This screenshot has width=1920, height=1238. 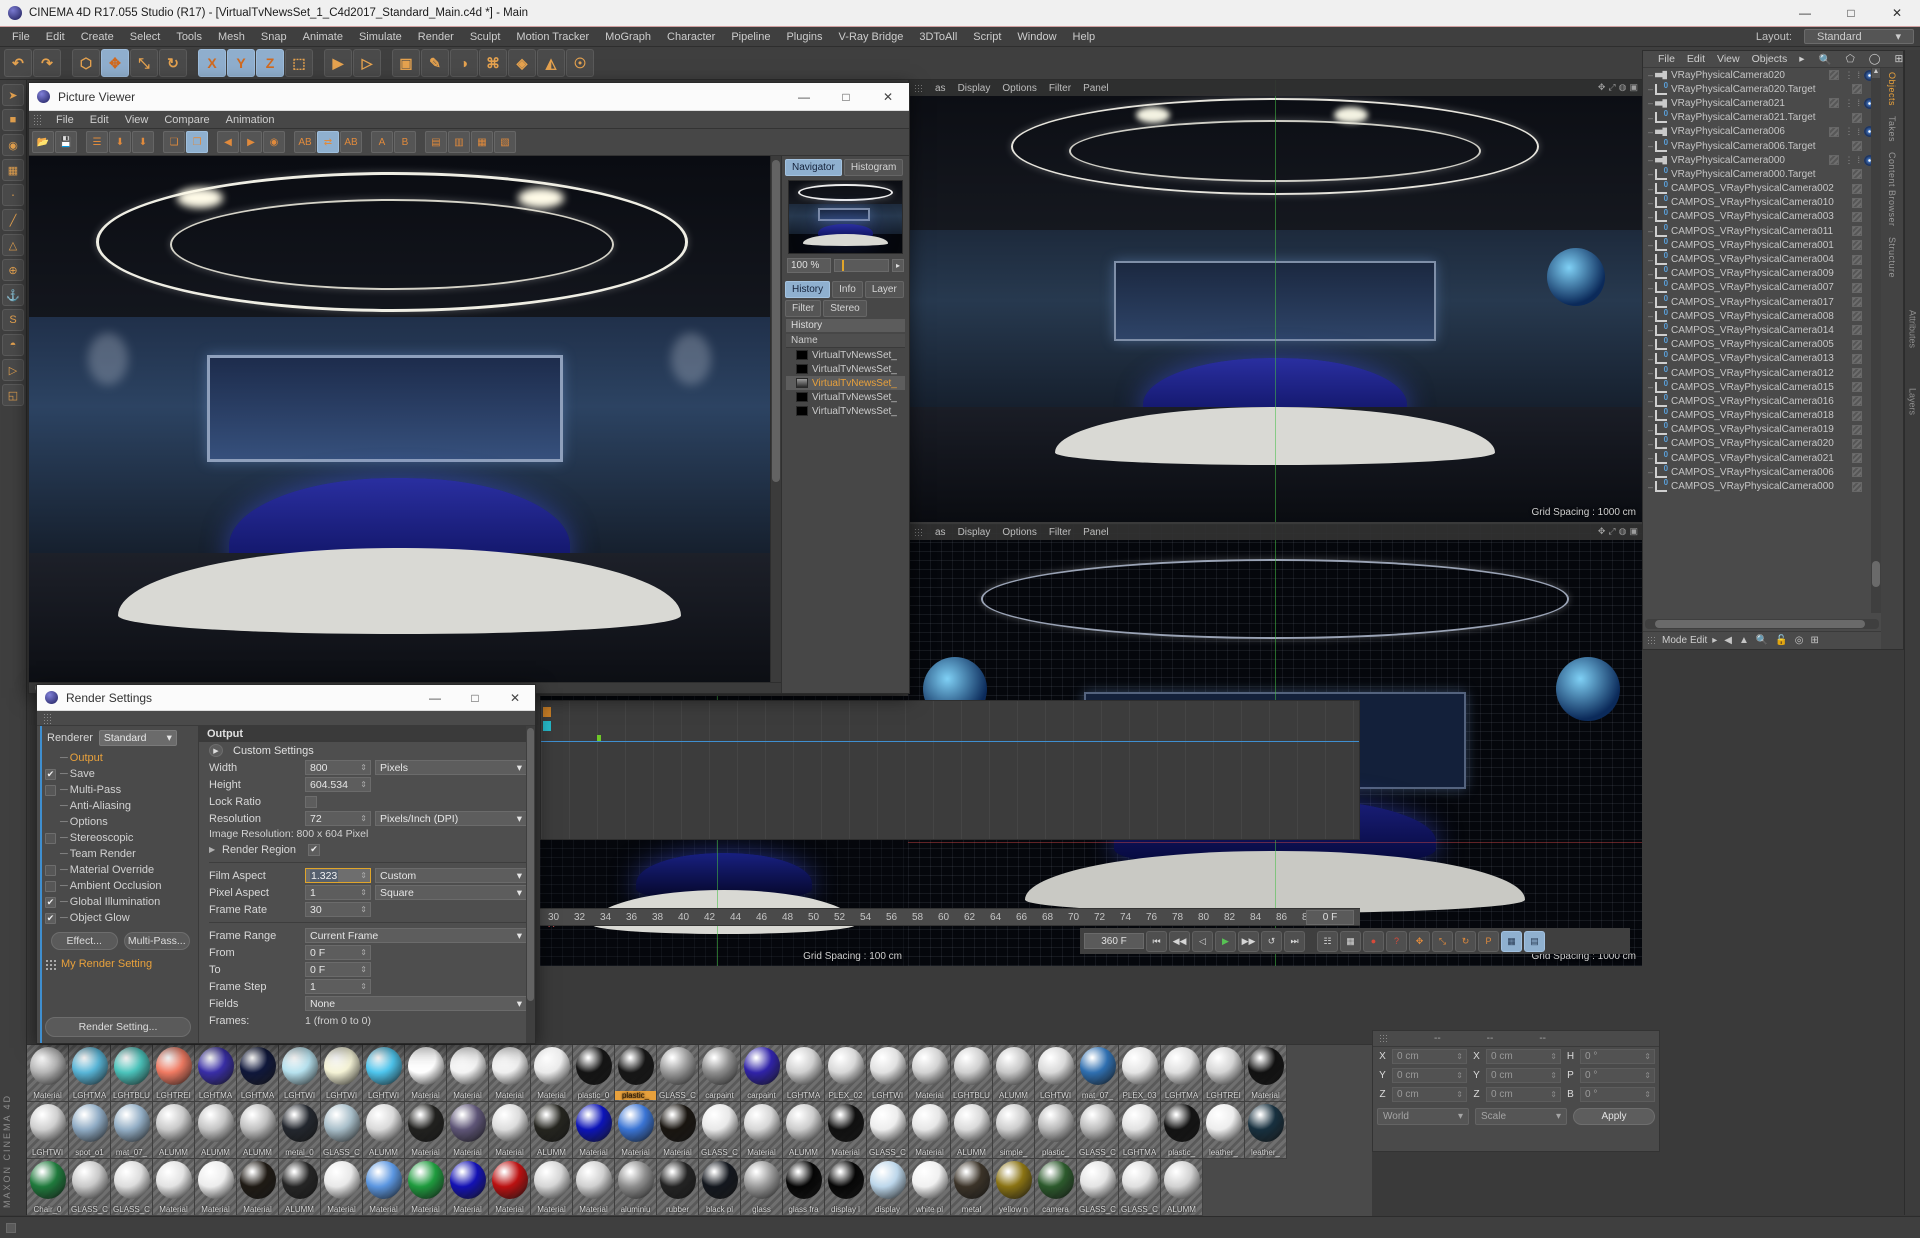 I want to click on render-region-row: ▶ Render Region ✔, so click(x=367, y=849).